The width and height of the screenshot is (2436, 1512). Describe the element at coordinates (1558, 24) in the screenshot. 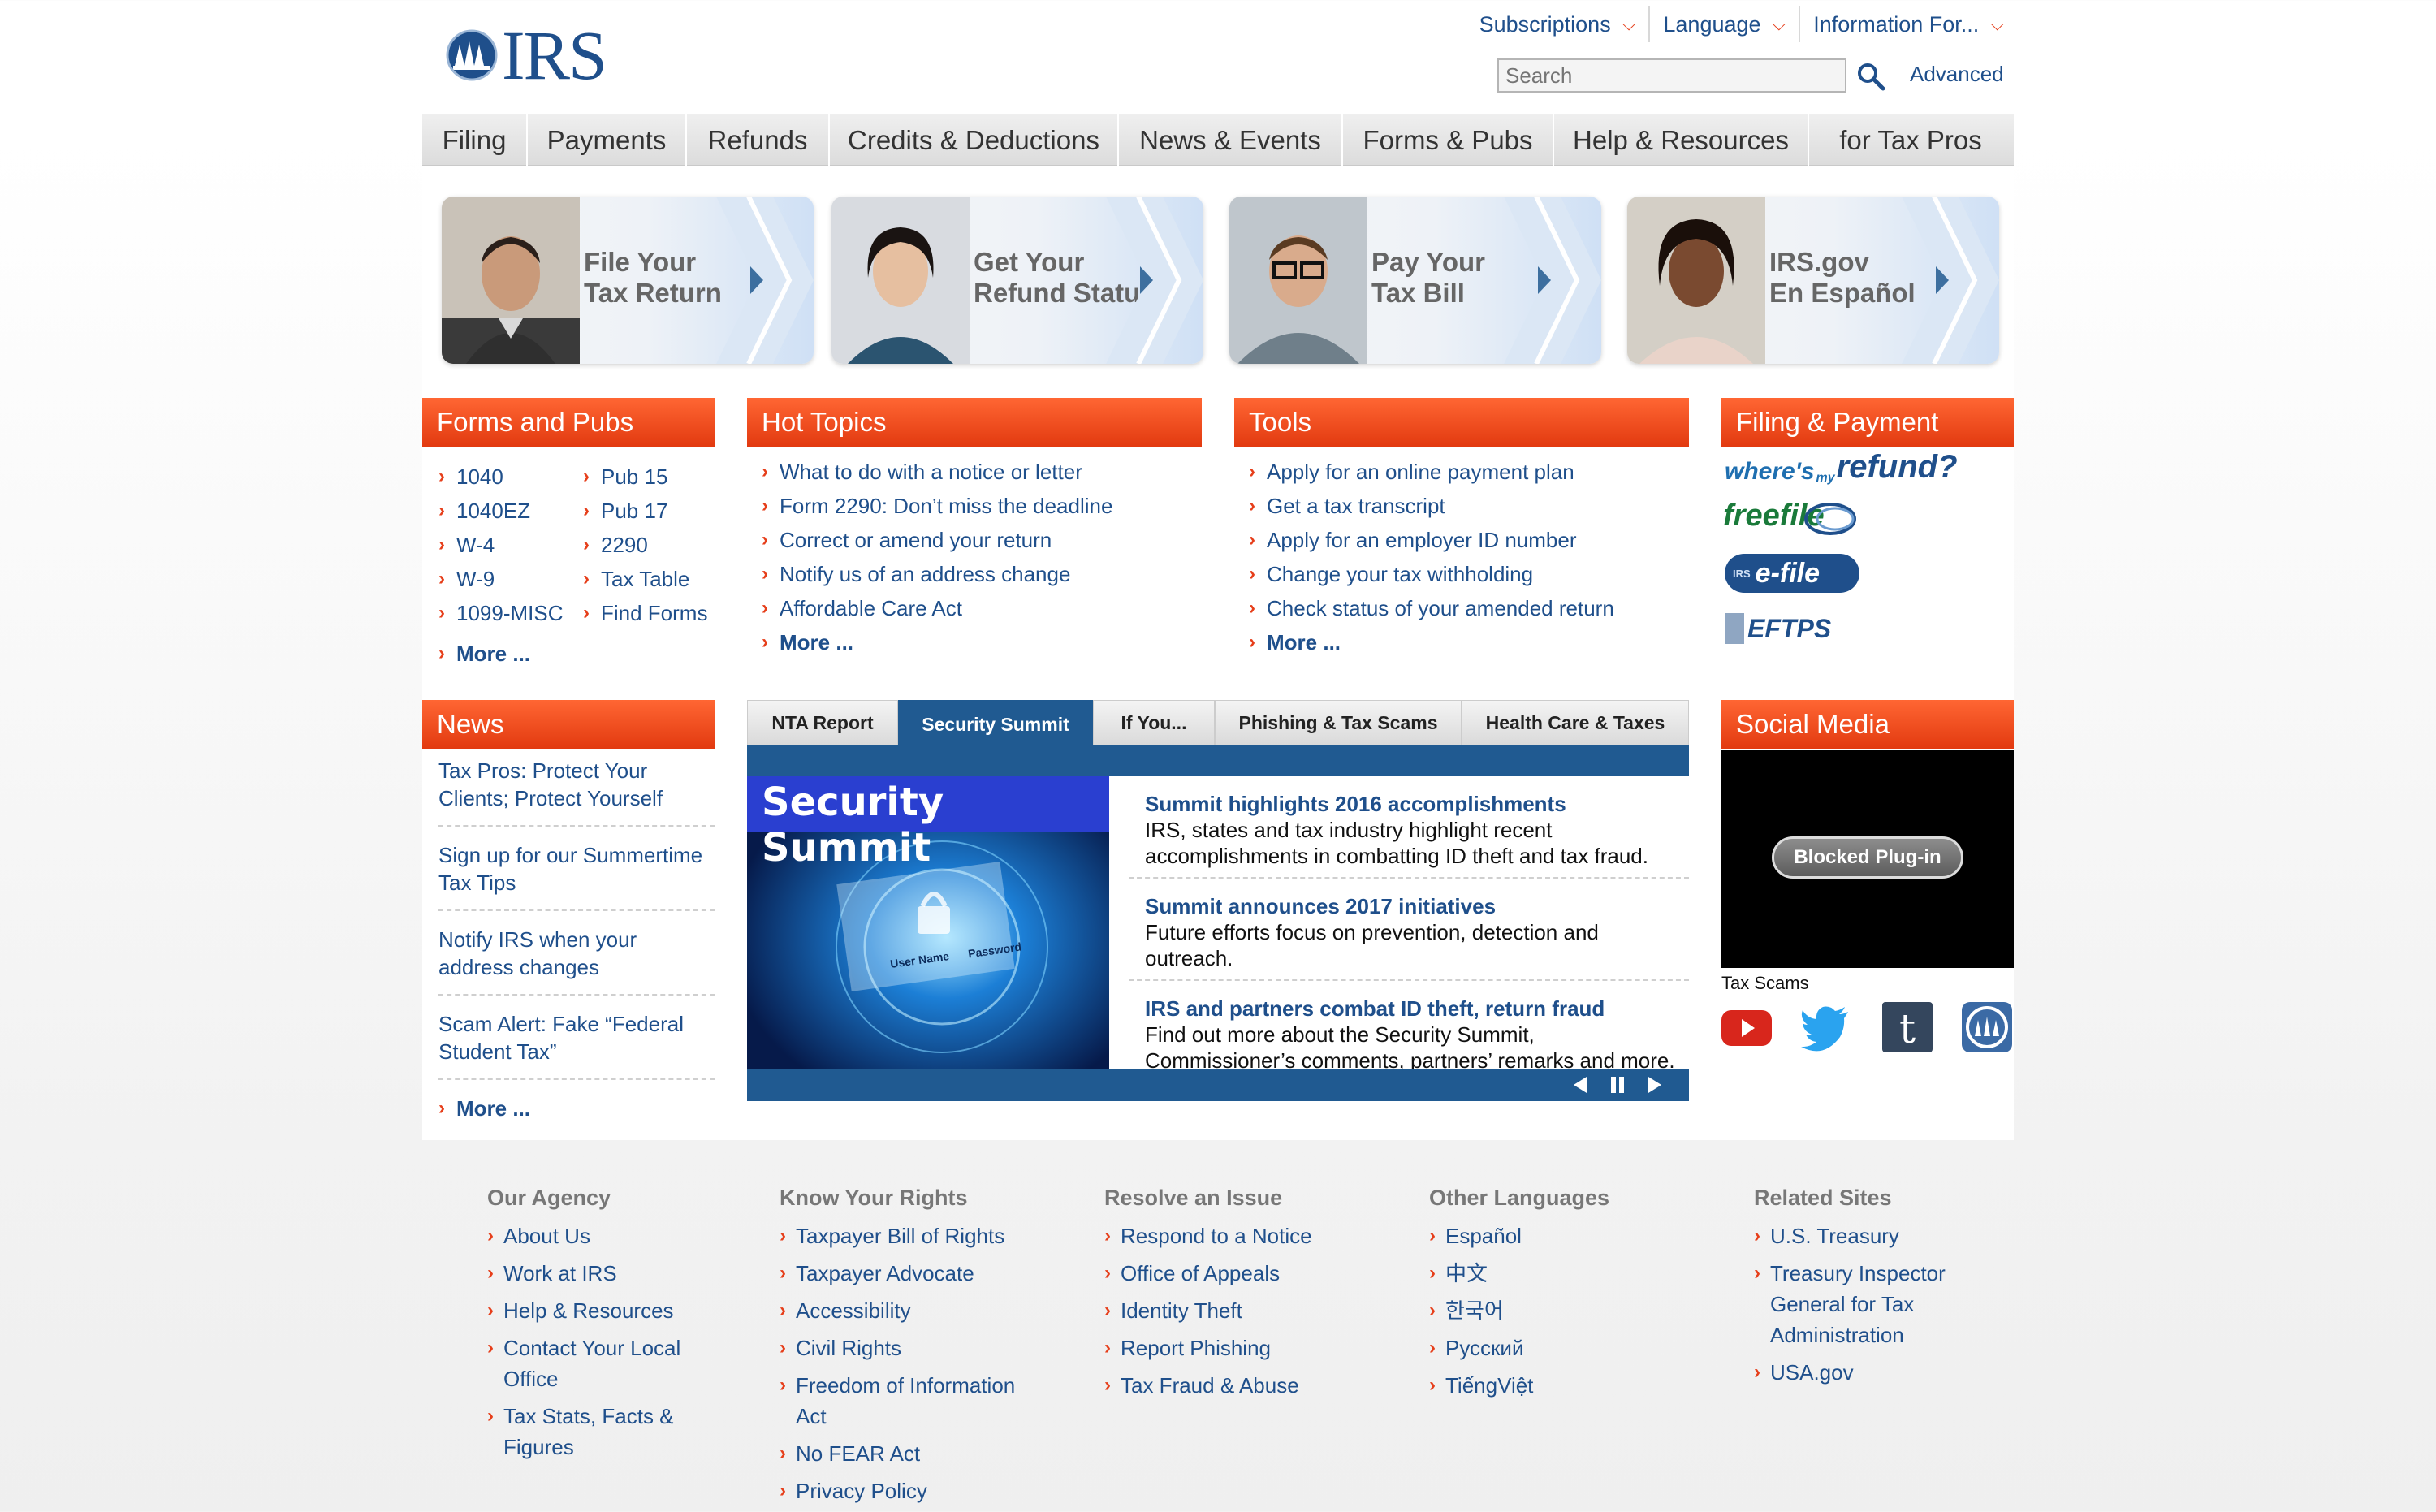

I see `subscriptions-menu: Subscriptions ⌵` at that location.